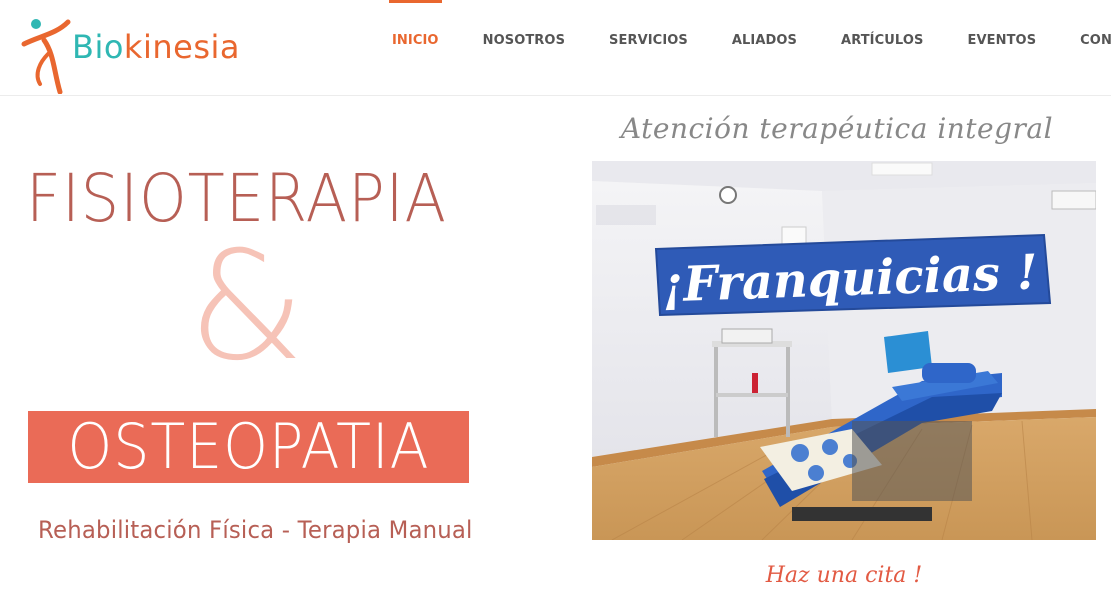 Image resolution: width=1111 pixels, height=600 pixels. What do you see at coordinates (844, 575) in the screenshot?
I see `book-appointment-link: Haz una cita !` at bounding box center [844, 575].